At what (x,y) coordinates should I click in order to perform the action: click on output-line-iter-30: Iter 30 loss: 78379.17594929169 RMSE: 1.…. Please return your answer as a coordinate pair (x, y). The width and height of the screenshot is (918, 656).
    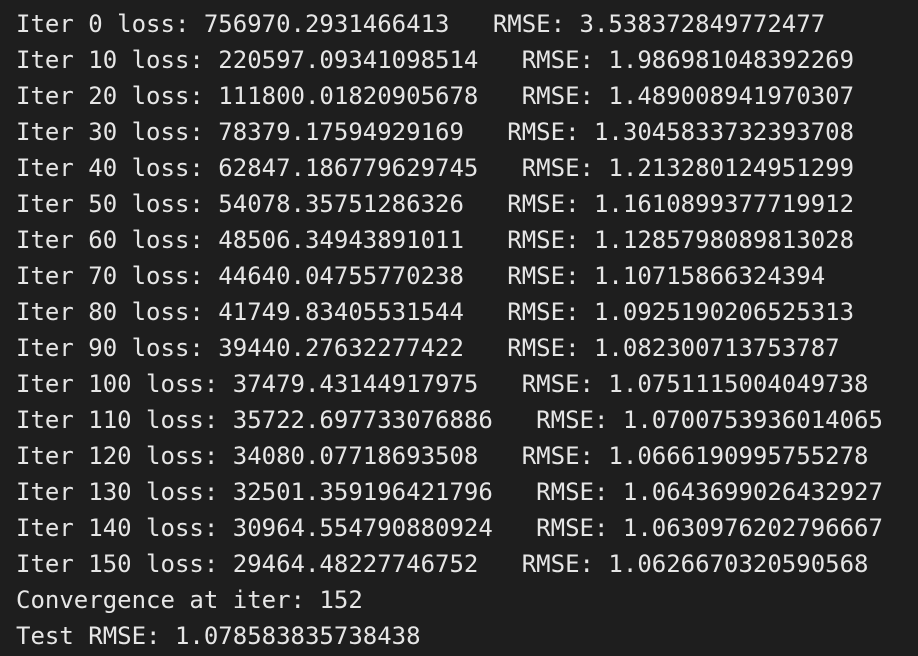
    Looking at the image, I should click on (435, 132).